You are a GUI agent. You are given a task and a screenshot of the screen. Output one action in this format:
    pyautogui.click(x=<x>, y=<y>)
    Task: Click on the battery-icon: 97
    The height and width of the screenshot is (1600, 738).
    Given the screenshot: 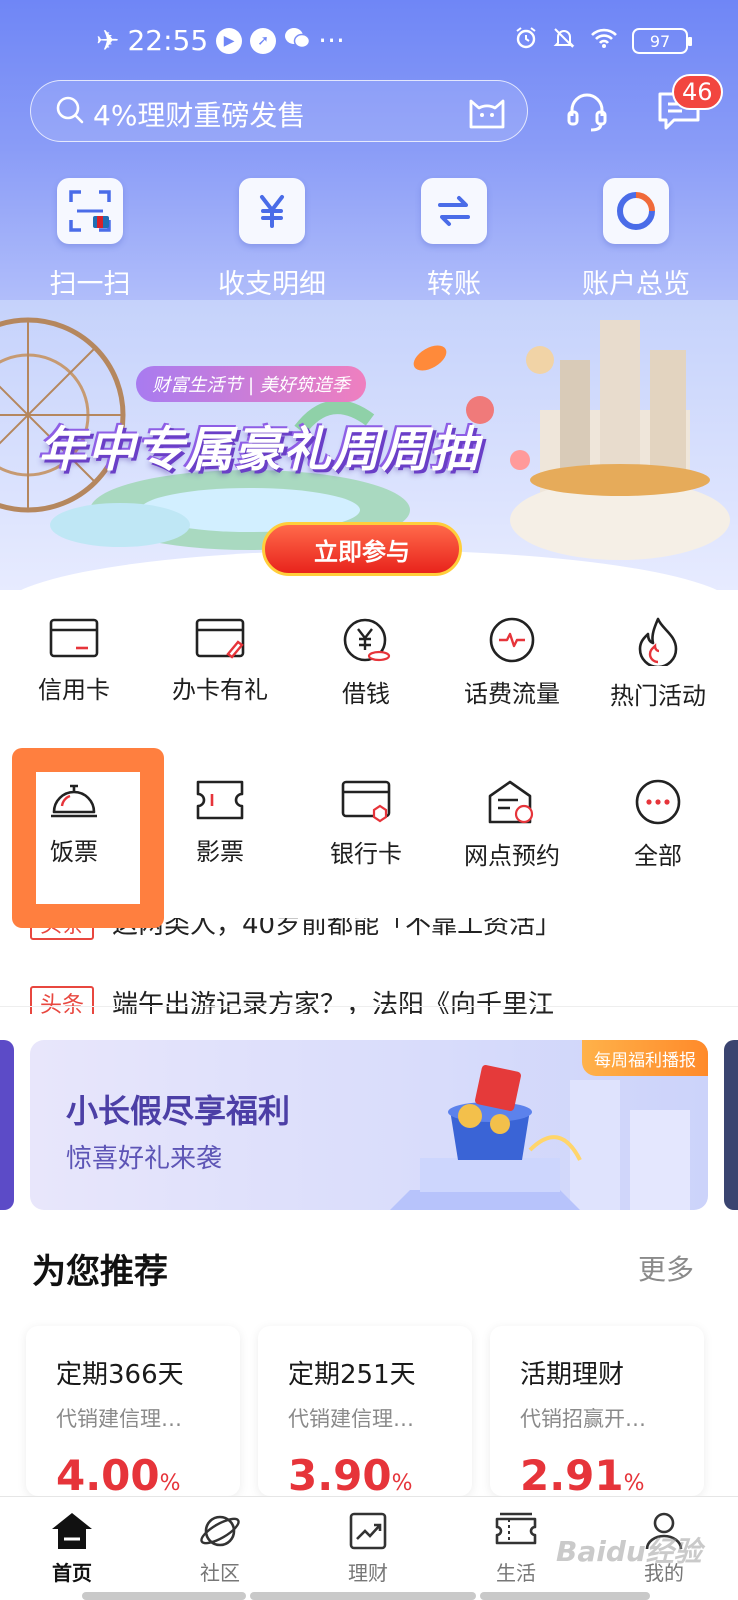 What is the action you would take?
    pyautogui.click(x=662, y=41)
    